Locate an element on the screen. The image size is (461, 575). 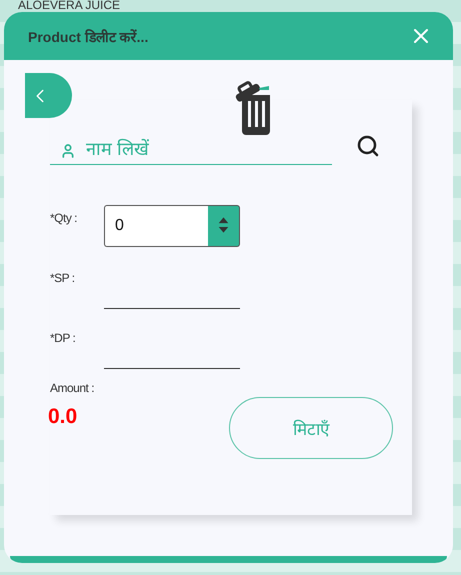
field-label: *Qty : is located at coordinates (64, 218).